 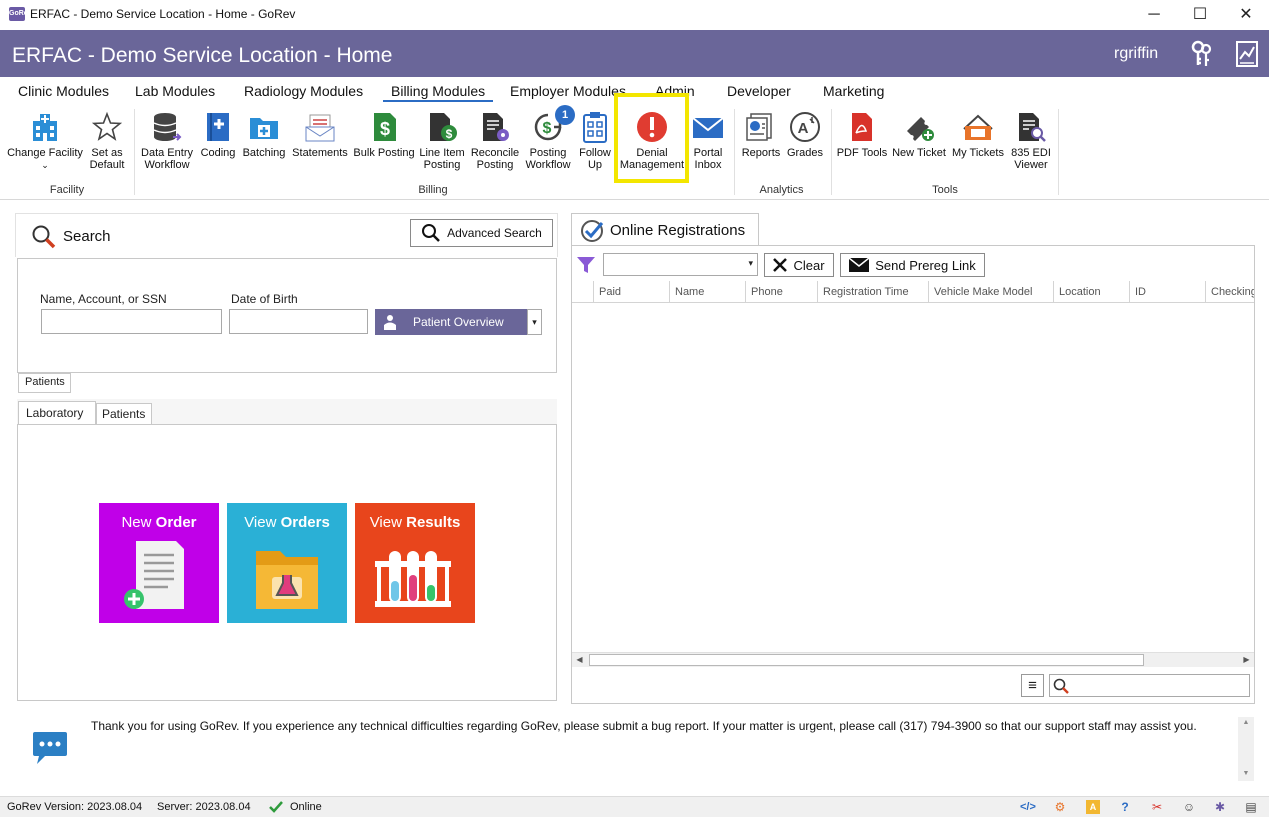 What do you see at coordinates (1031, 141) in the screenshot?
I see `edi-viewer-button: 835 EDI Viewer` at bounding box center [1031, 141].